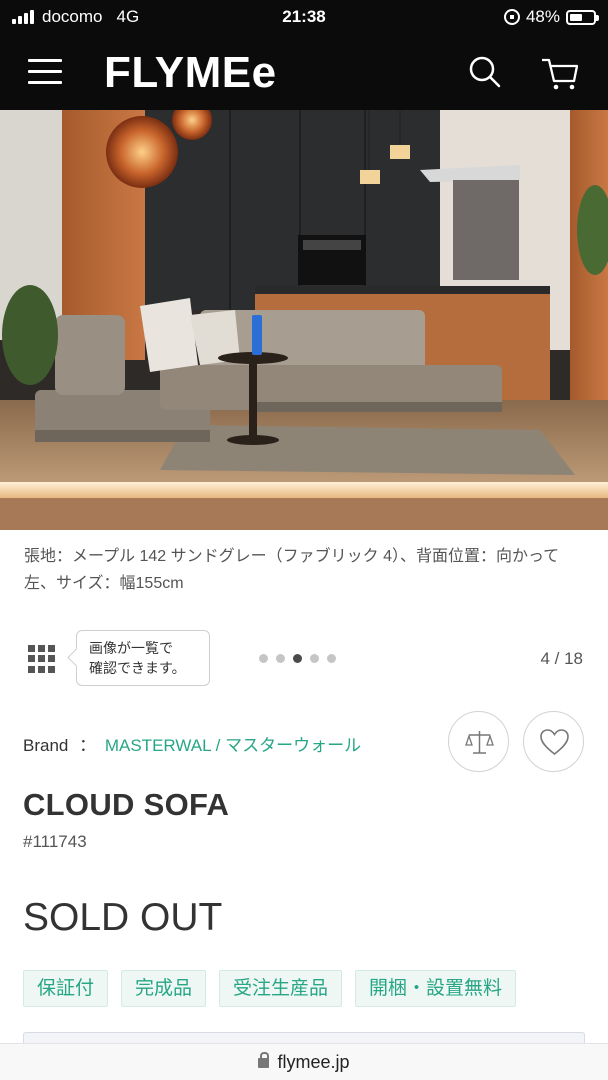 The image size is (608, 1080). I want to click on favorite-button, so click(553, 741).